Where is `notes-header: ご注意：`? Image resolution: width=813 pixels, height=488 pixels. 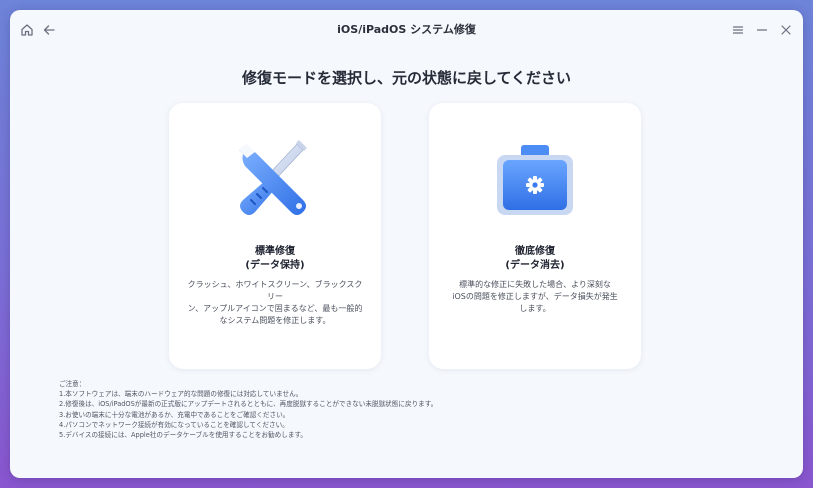 notes-header: ご注意： is located at coordinates (72, 384).